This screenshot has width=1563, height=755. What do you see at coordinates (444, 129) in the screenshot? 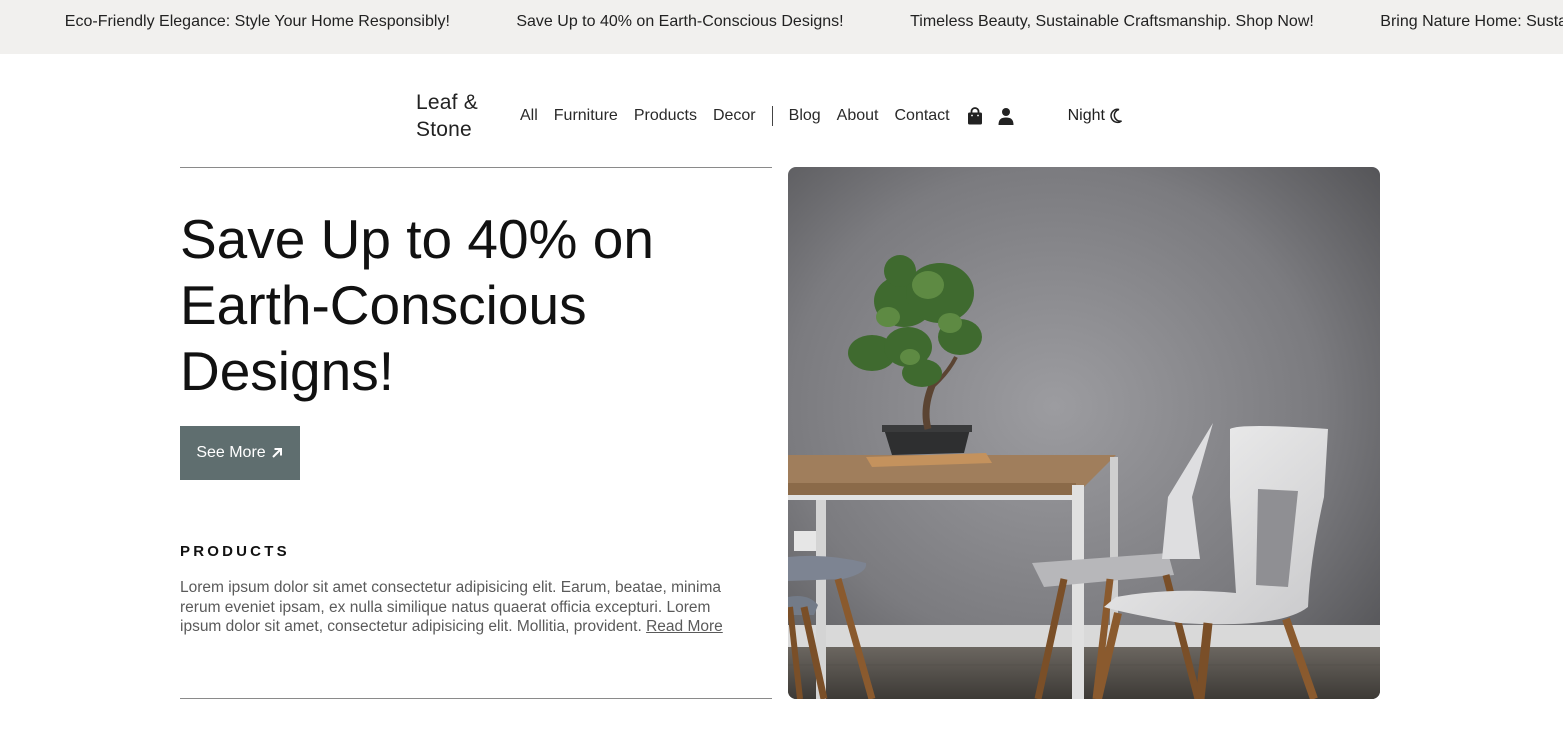
I see `logo-line-2: Stone` at bounding box center [444, 129].